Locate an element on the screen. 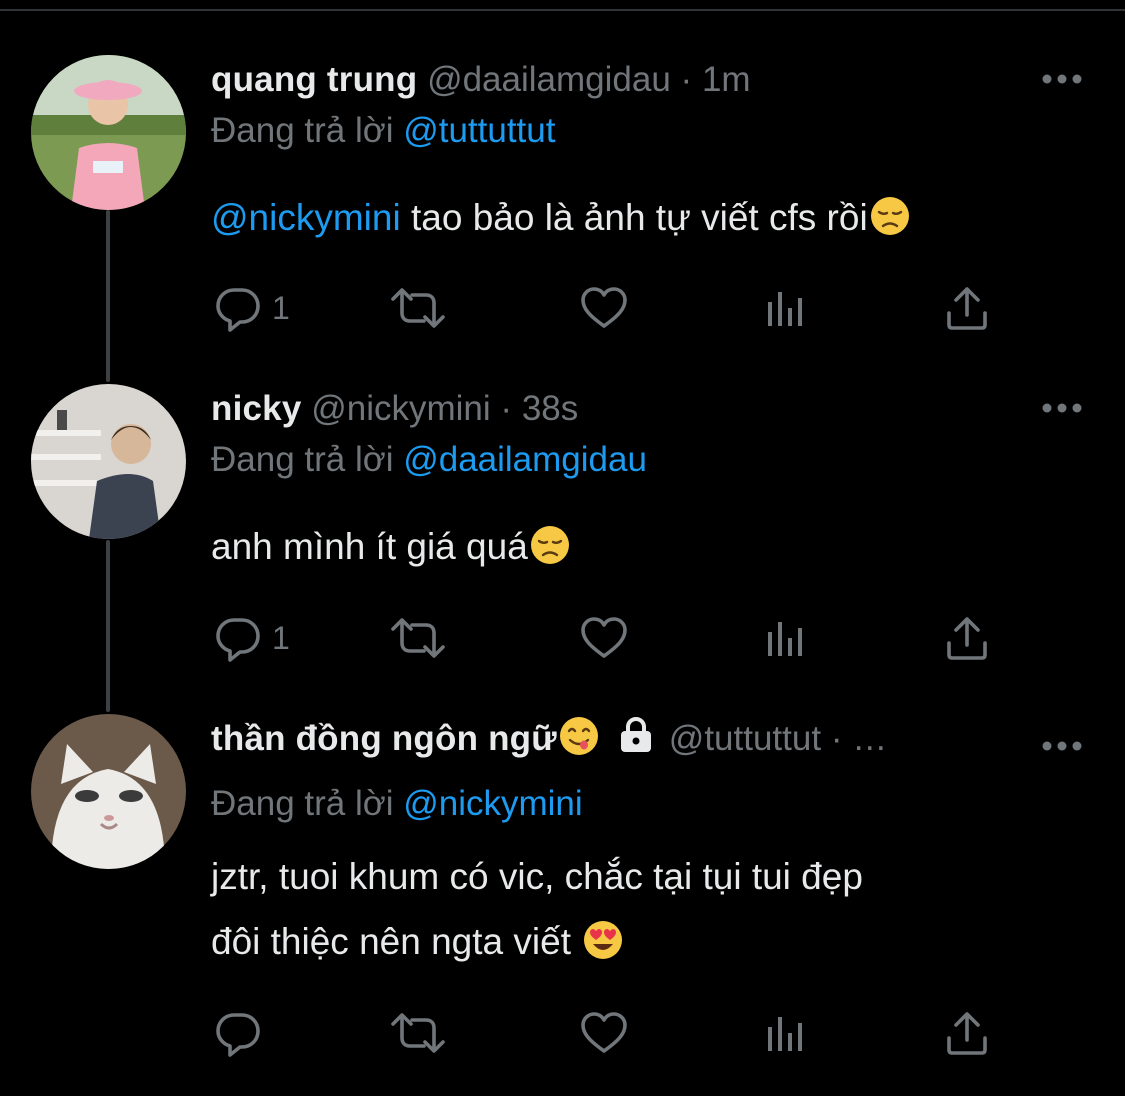 Image resolution: width=1125 pixels, height=1096 pixels. tweet-text-line: đôi thiệc nên ngta viết is located at coordinates (396, 941).